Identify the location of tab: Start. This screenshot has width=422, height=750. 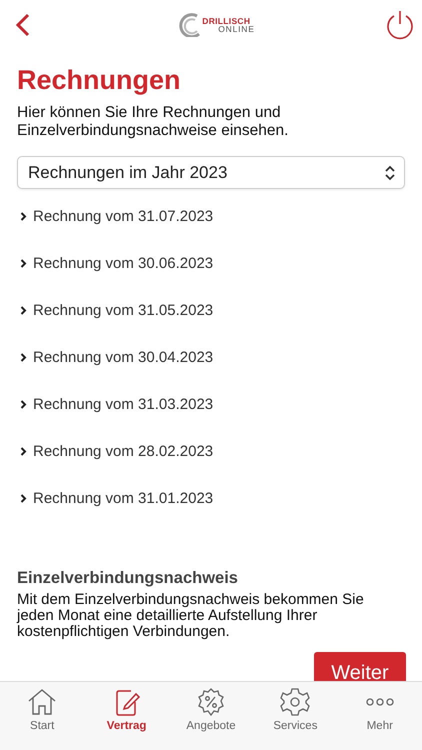
(42, 716).